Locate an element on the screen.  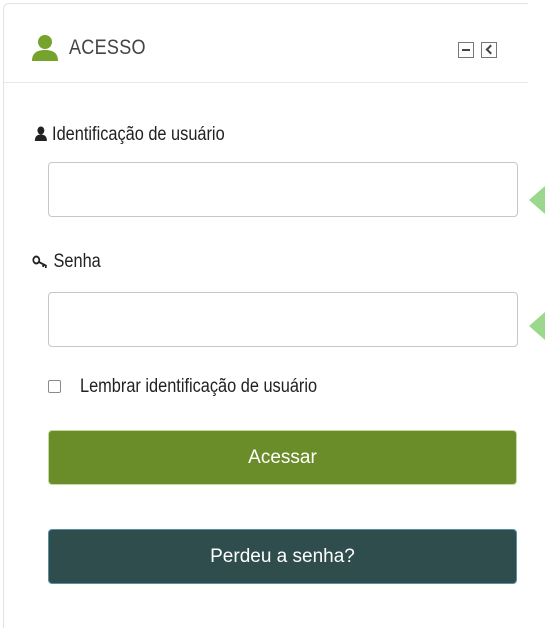
password-input is located at coordinates (283, 319).